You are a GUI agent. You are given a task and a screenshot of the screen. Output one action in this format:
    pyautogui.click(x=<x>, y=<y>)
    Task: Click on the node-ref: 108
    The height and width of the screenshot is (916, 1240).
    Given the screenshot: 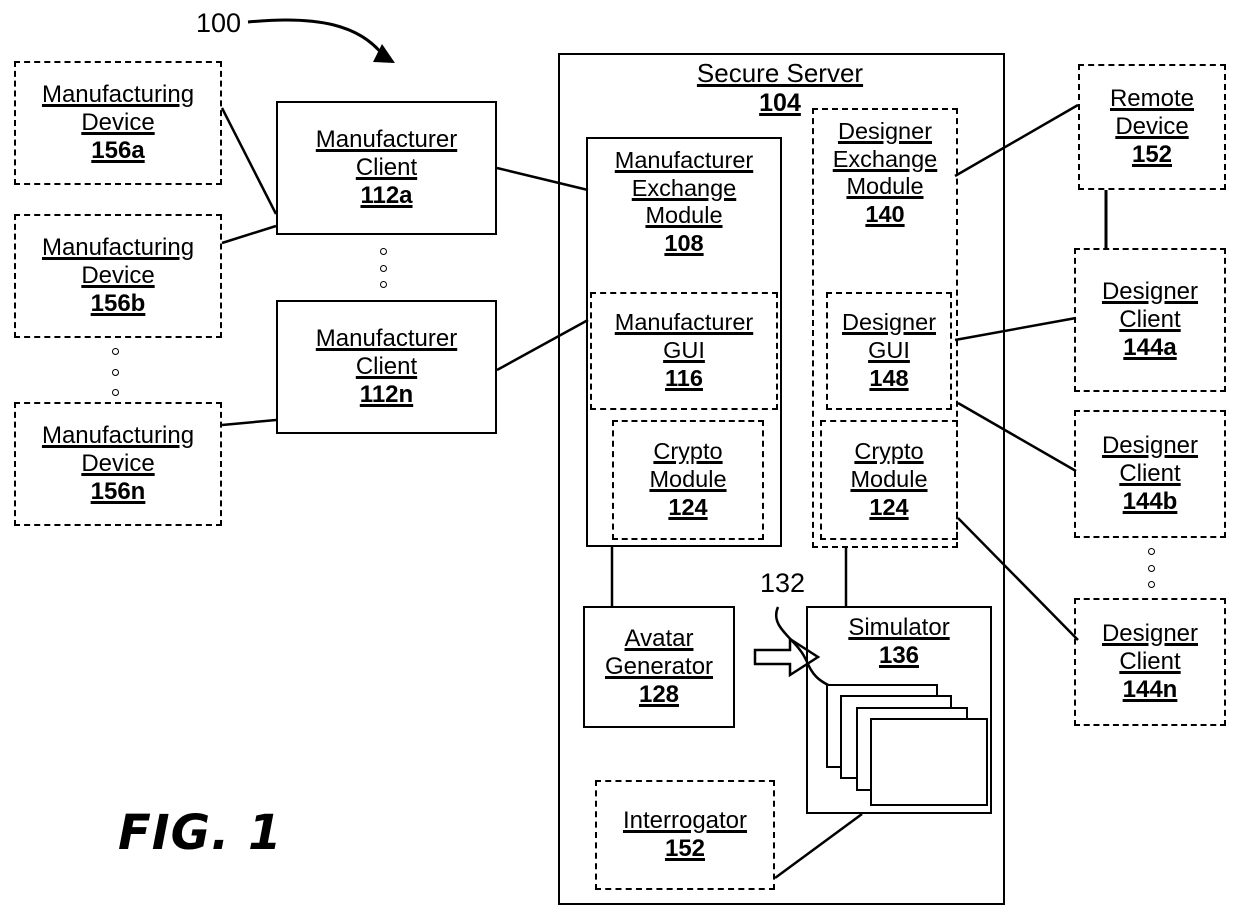 What is the action you would take?
    pyautogui.click(x=684, y=243)
    